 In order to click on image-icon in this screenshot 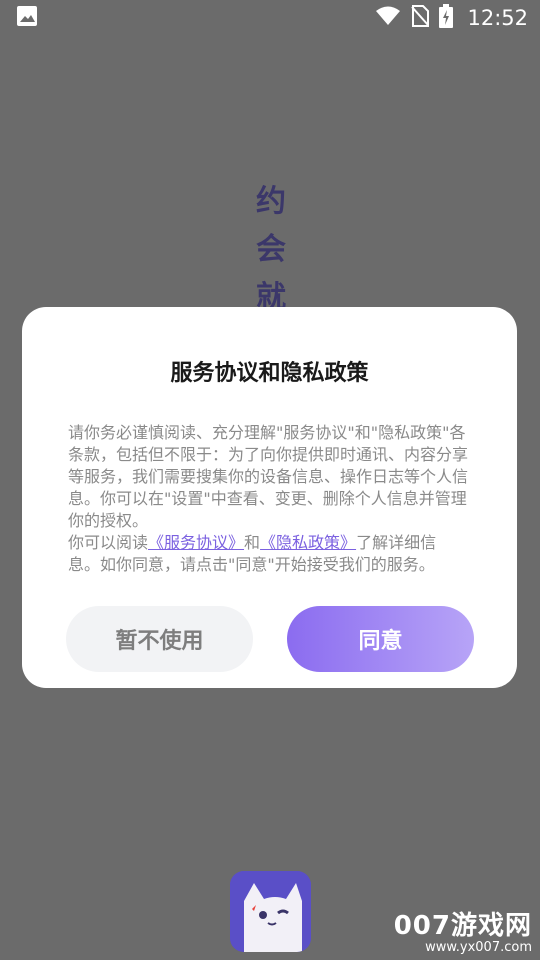, I will do `click(27, 18)`.